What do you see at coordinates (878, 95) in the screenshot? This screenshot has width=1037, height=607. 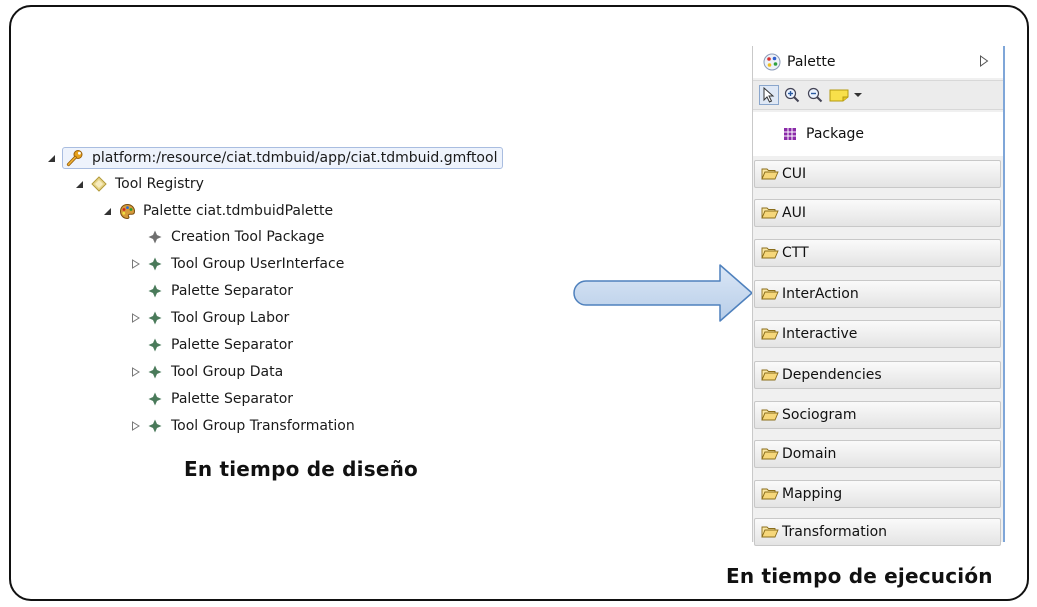 I see `palette-toolbar` at bounding box center [878, 95].